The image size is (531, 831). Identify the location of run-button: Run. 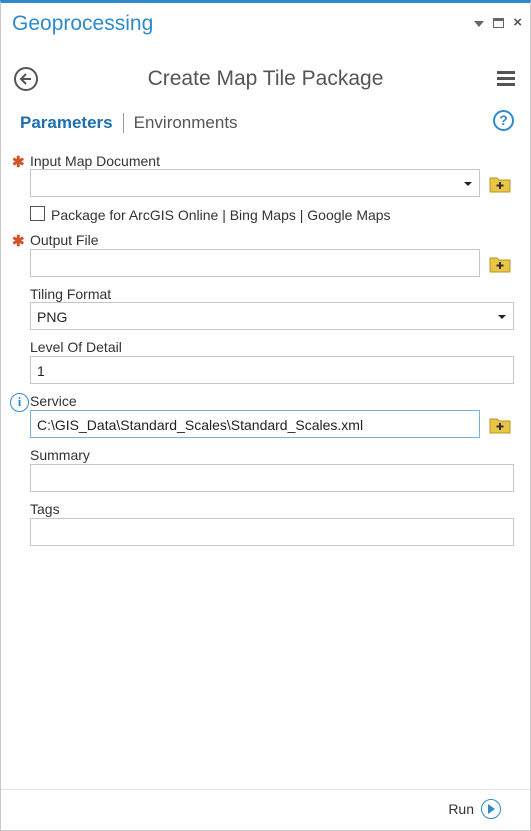
(474, 809).